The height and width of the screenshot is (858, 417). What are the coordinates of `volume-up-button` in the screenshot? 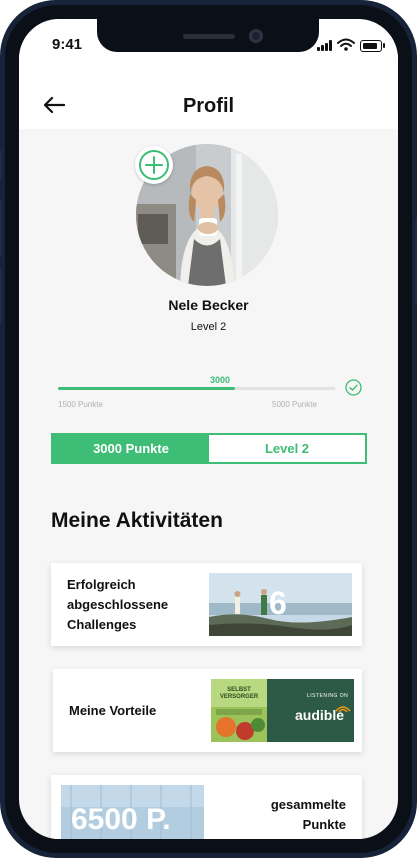 It's located at (1, 228).